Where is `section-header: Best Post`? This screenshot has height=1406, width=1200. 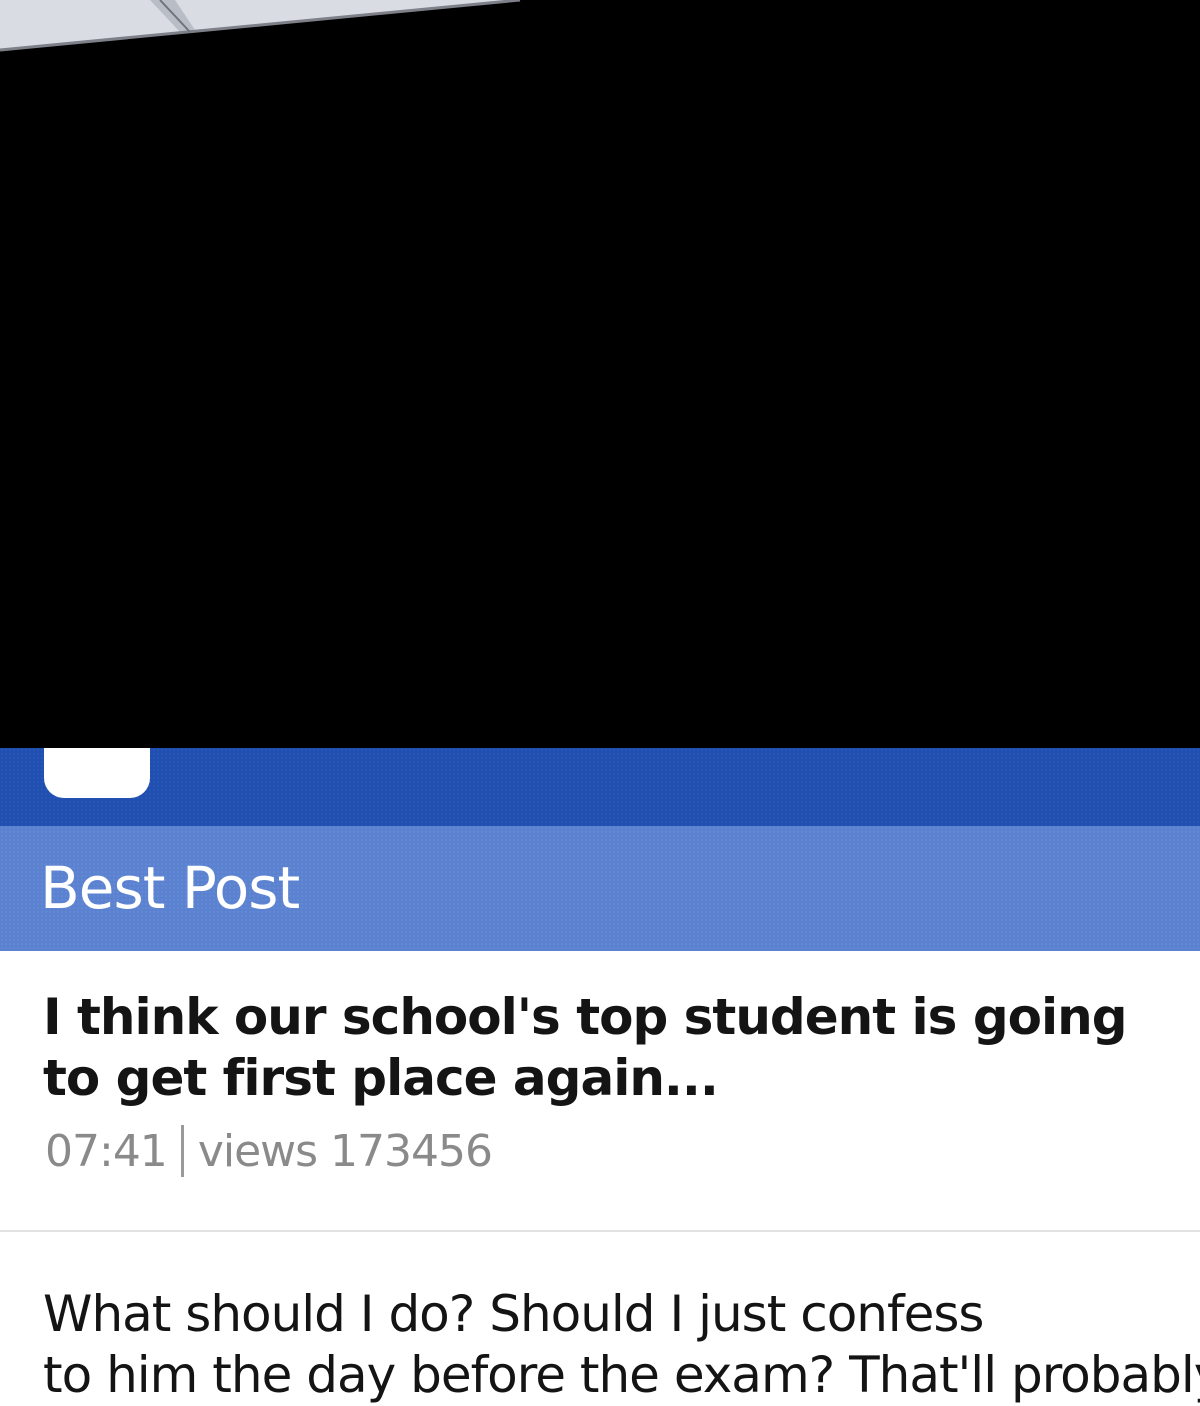 section-header: Best Post is located at coordinates (600, 888).